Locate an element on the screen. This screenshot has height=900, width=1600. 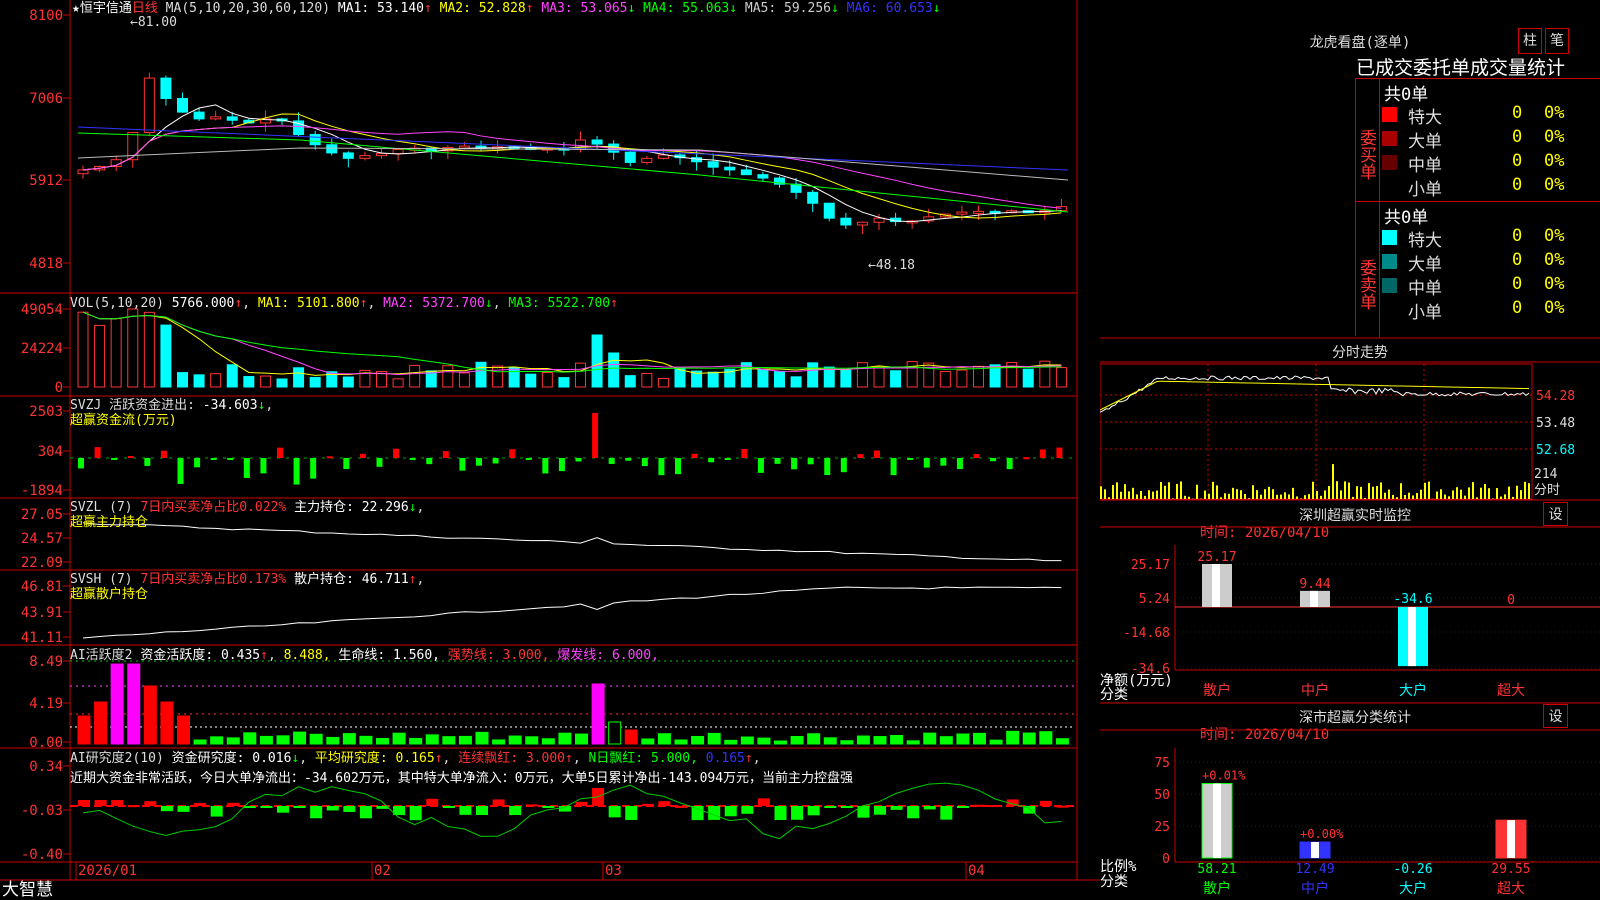
retail-holding-line is located at coordinates (572, 612).